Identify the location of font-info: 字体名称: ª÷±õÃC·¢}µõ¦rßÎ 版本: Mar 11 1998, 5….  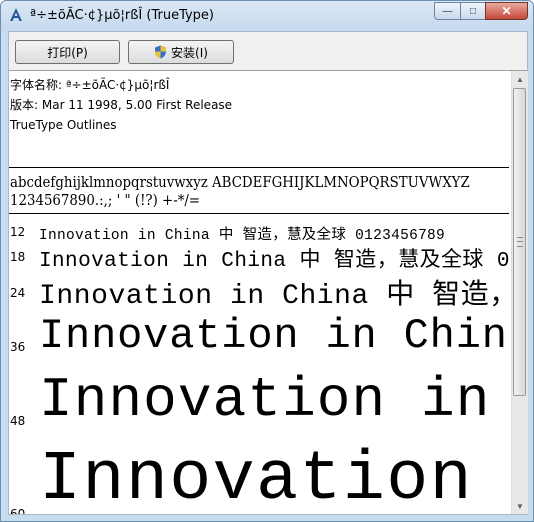
(121, 105).